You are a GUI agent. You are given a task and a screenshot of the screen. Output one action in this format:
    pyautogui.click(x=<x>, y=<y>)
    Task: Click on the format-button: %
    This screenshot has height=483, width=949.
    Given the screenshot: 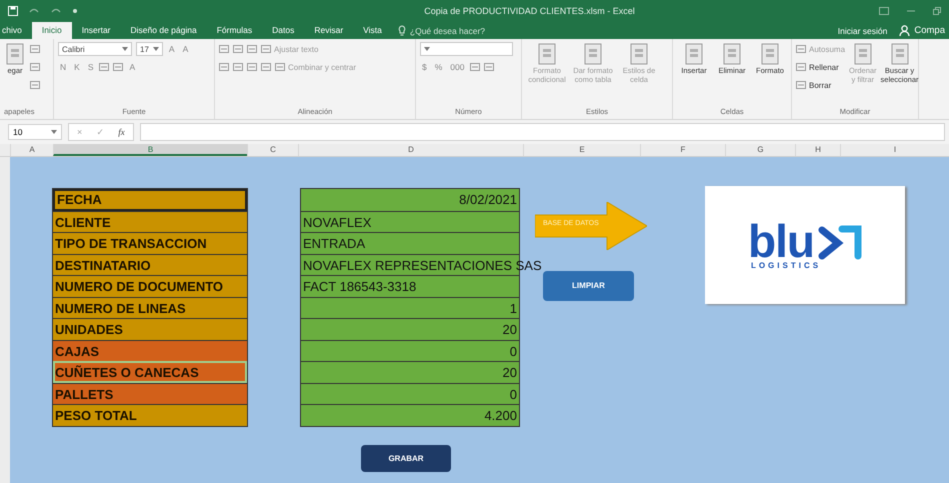 What is the action you would take?
    pyautogui.click(x=438, y=67)
    